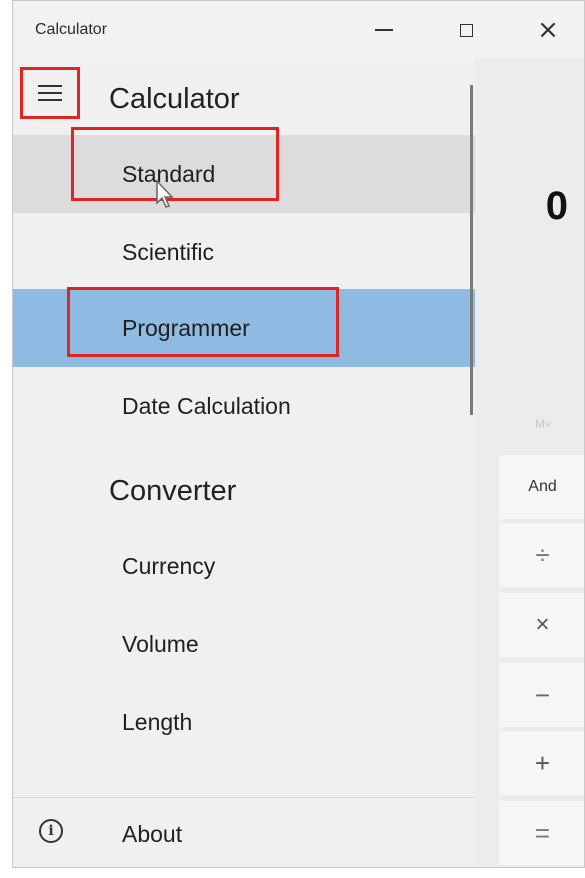 The image size is (585, 878). I want to click on highlight-box-programmer, so click(203, 322).